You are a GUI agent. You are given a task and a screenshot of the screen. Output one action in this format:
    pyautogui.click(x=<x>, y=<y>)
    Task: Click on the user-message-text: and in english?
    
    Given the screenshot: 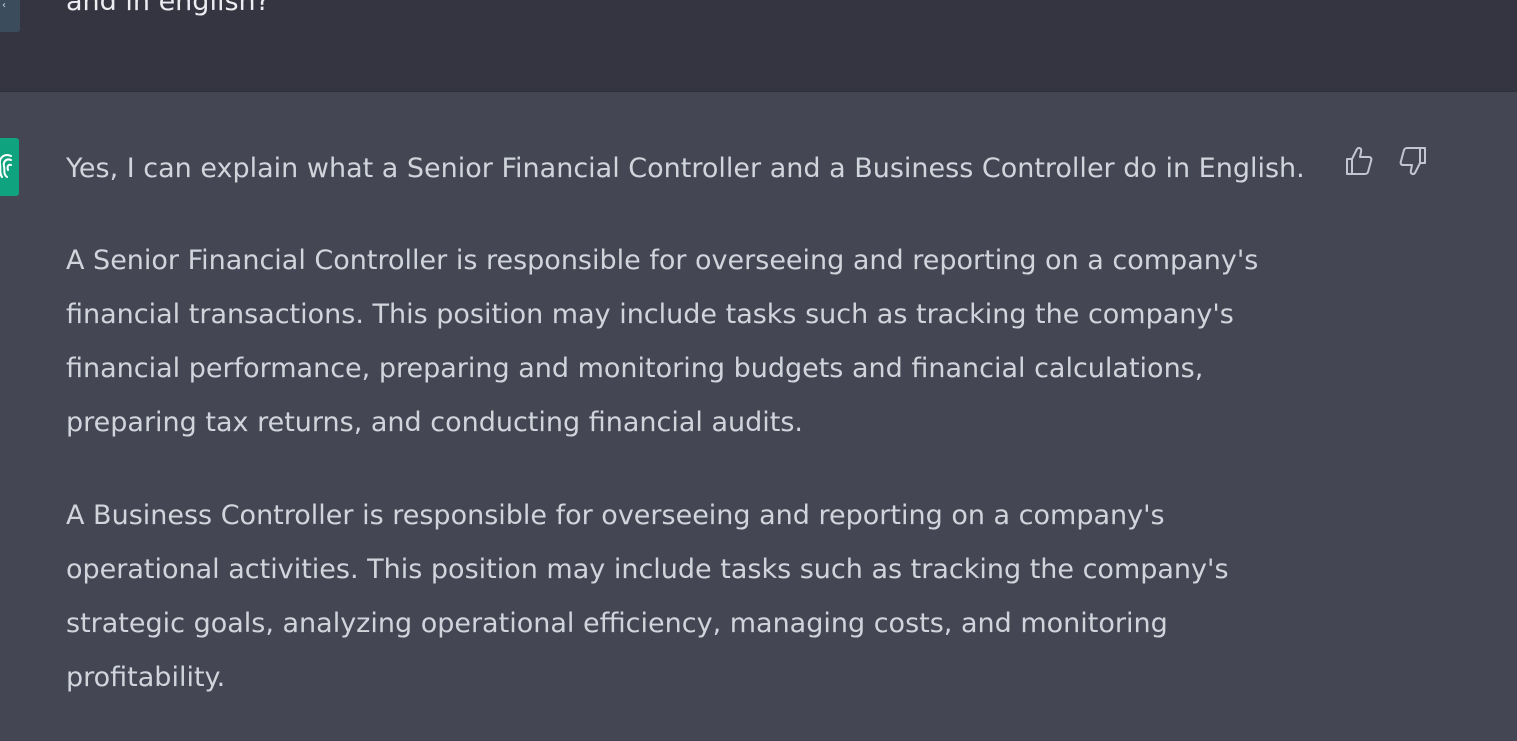 What is the action you would take?
    pyautogui.click(x=168, y=8)
    